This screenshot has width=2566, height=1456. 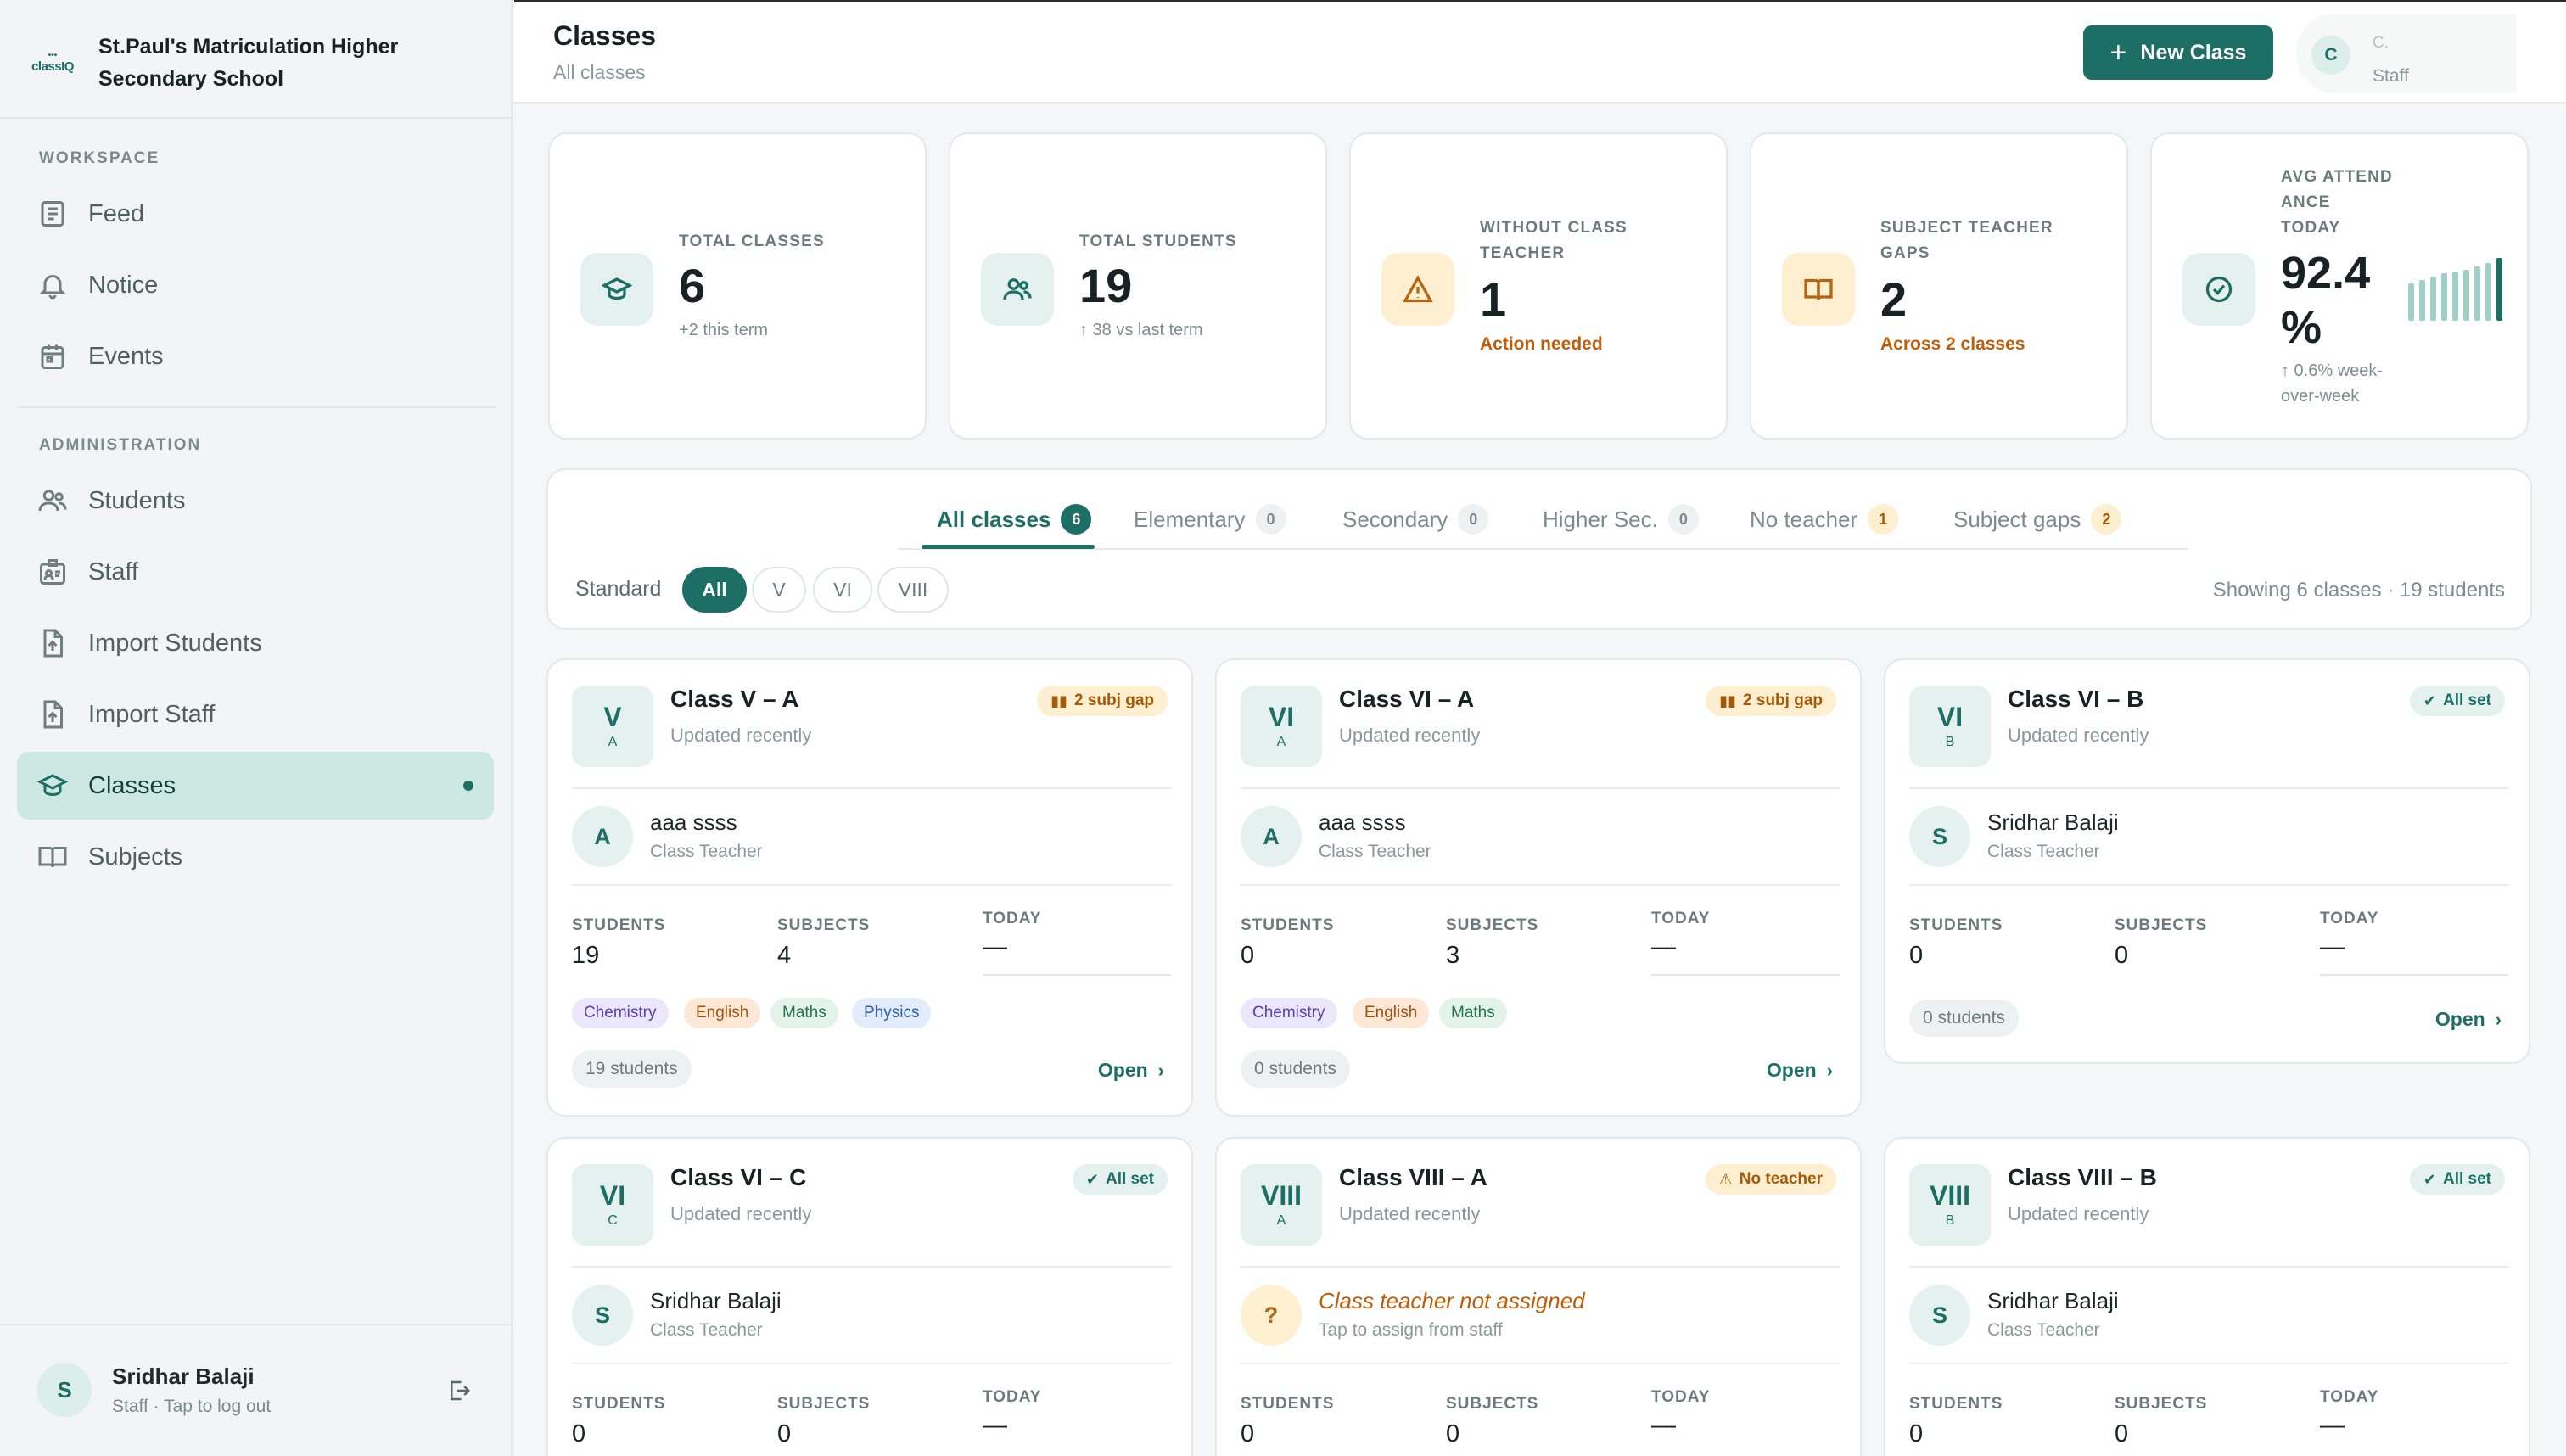 What do you see at coordinates (1190, 519) in the screenshot?
I see `tab-label: Elementary` at bounding box center [1190, 519].